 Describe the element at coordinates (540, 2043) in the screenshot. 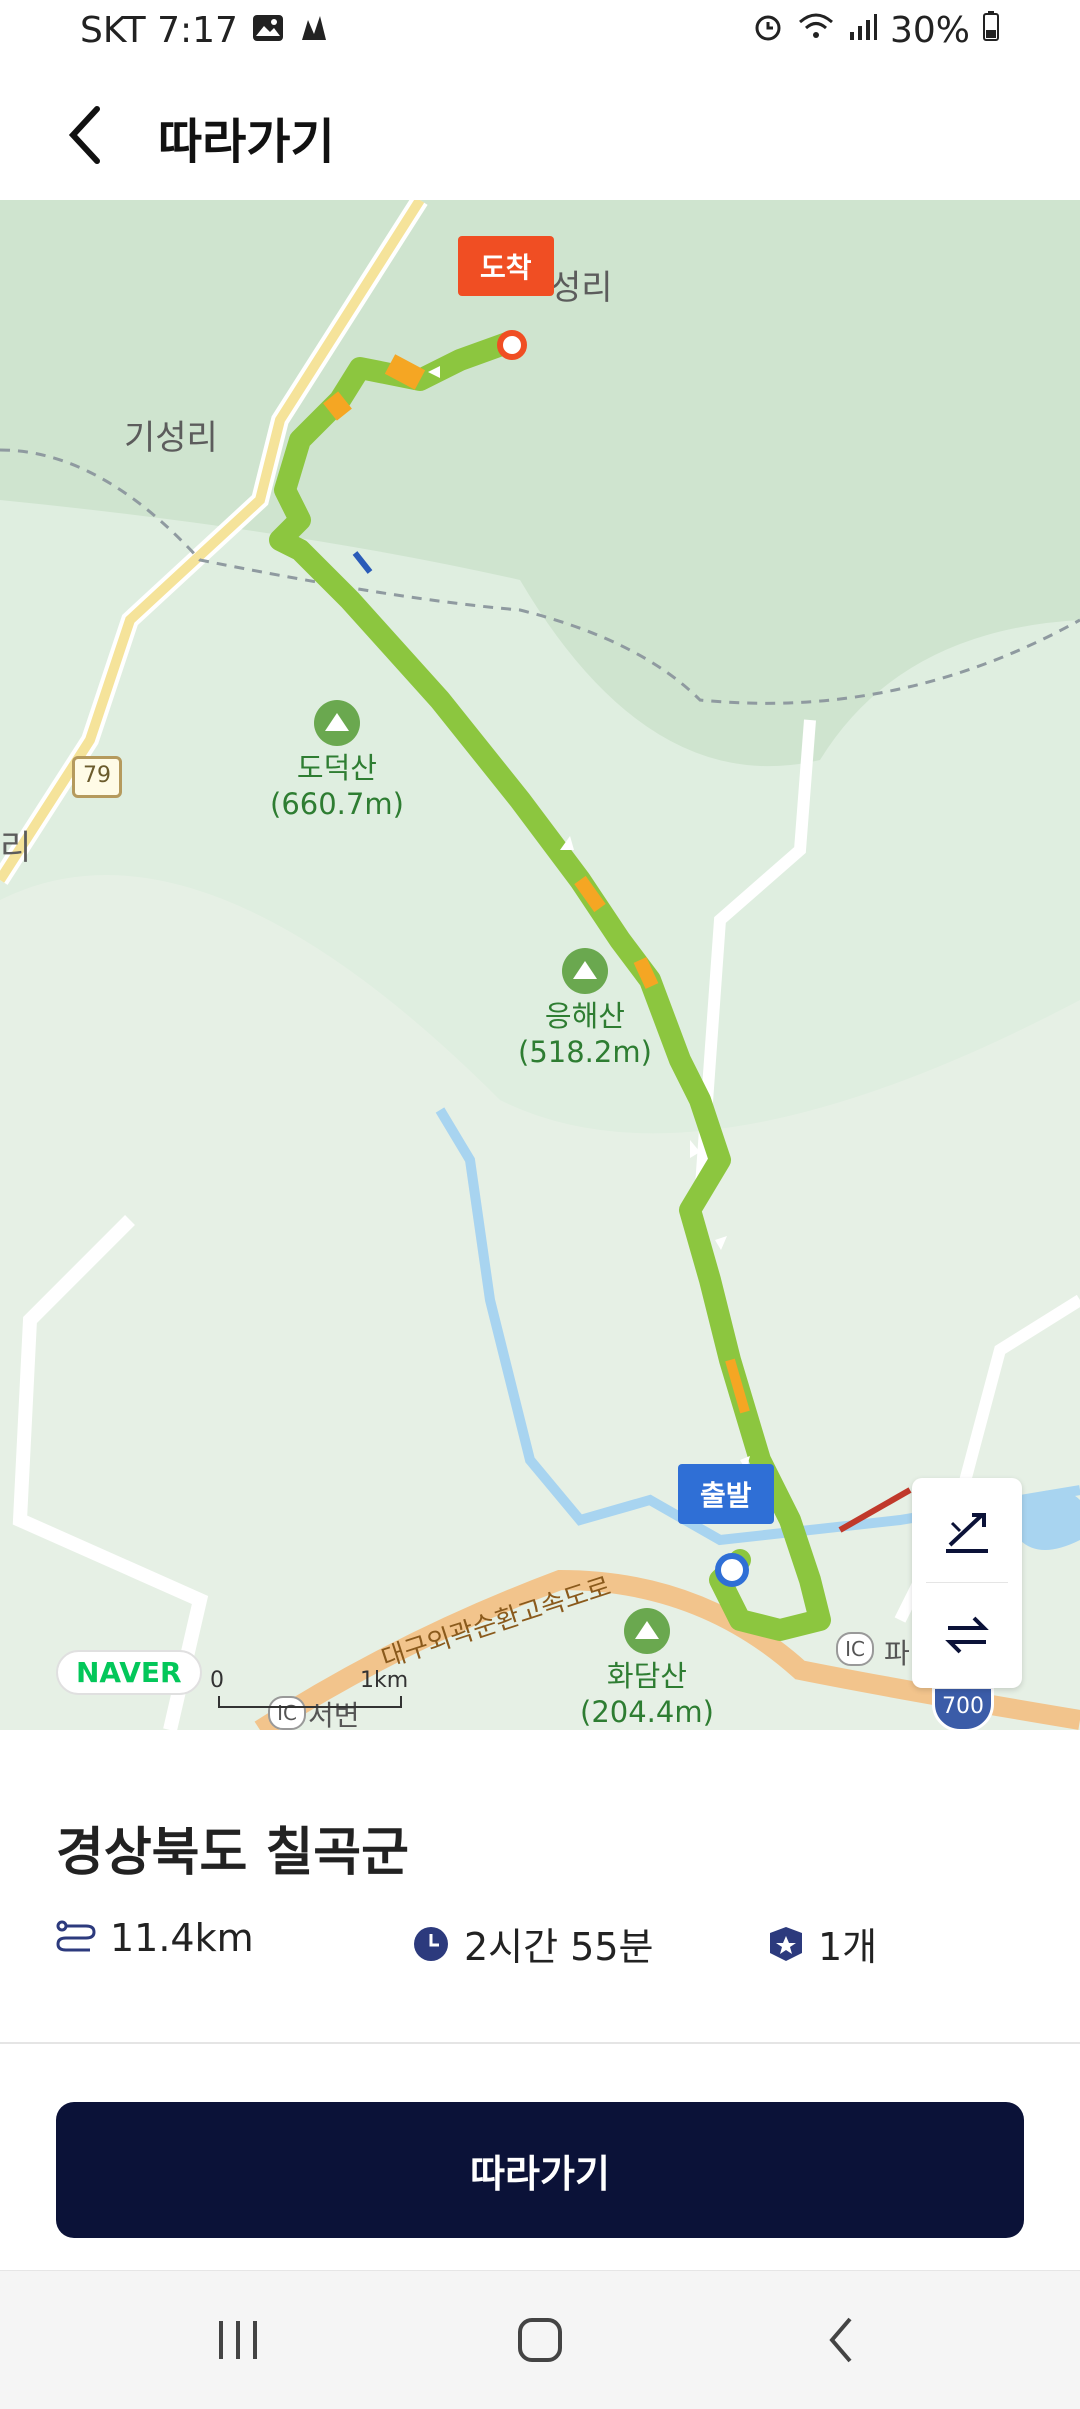

I see `sheet-divider` at that location.